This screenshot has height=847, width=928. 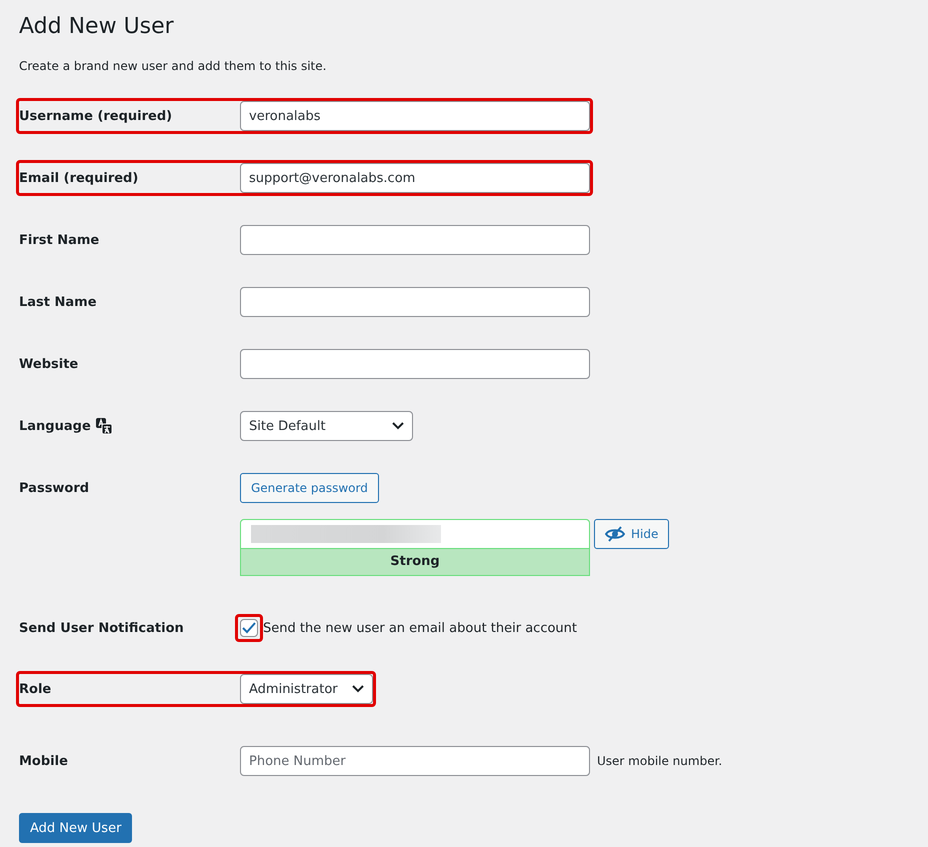 I want to click on checkbox-label: Send the new user an email about their account, so click(x=420, y=629).